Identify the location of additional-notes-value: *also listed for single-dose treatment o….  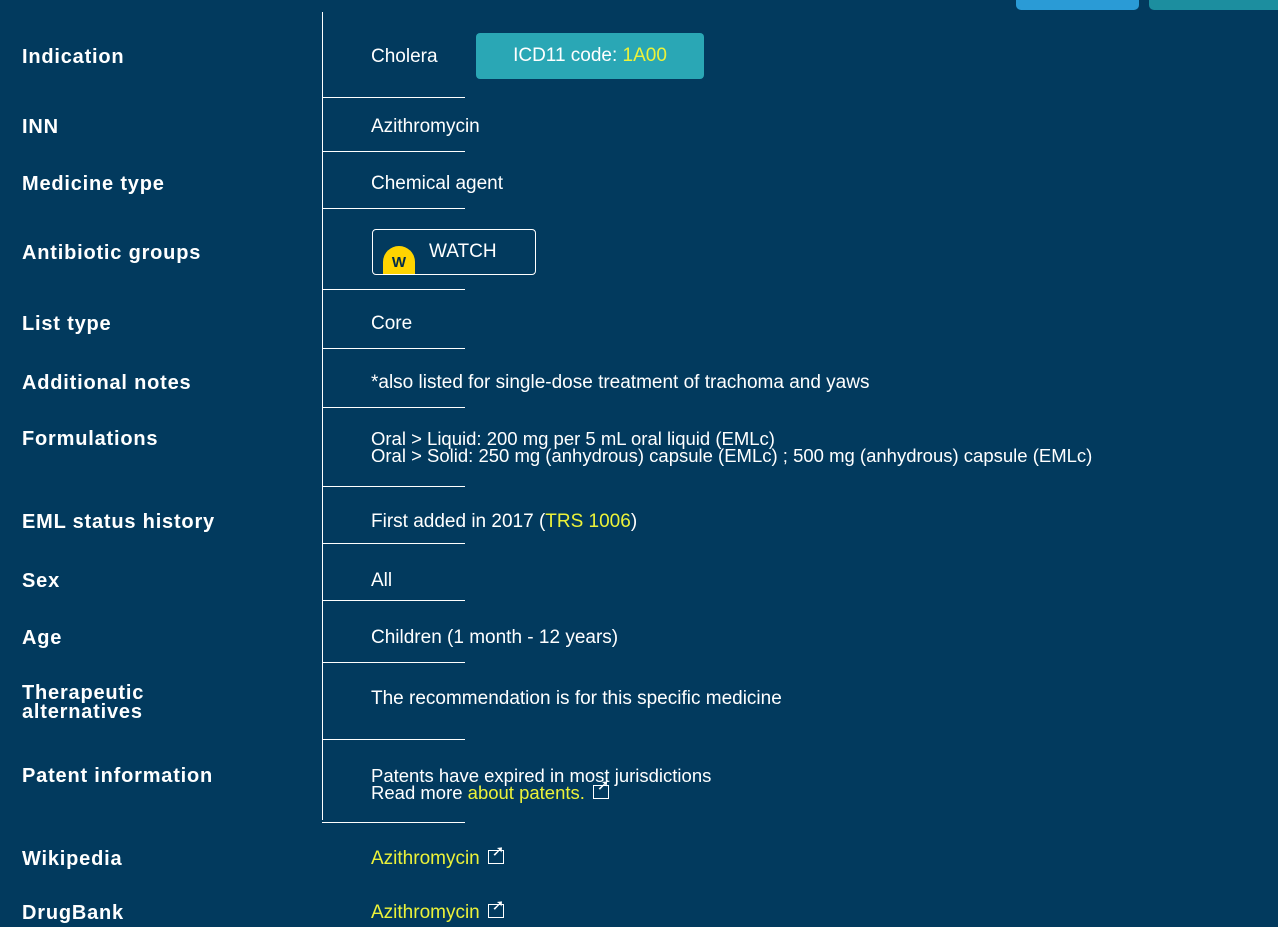
(620, 382).